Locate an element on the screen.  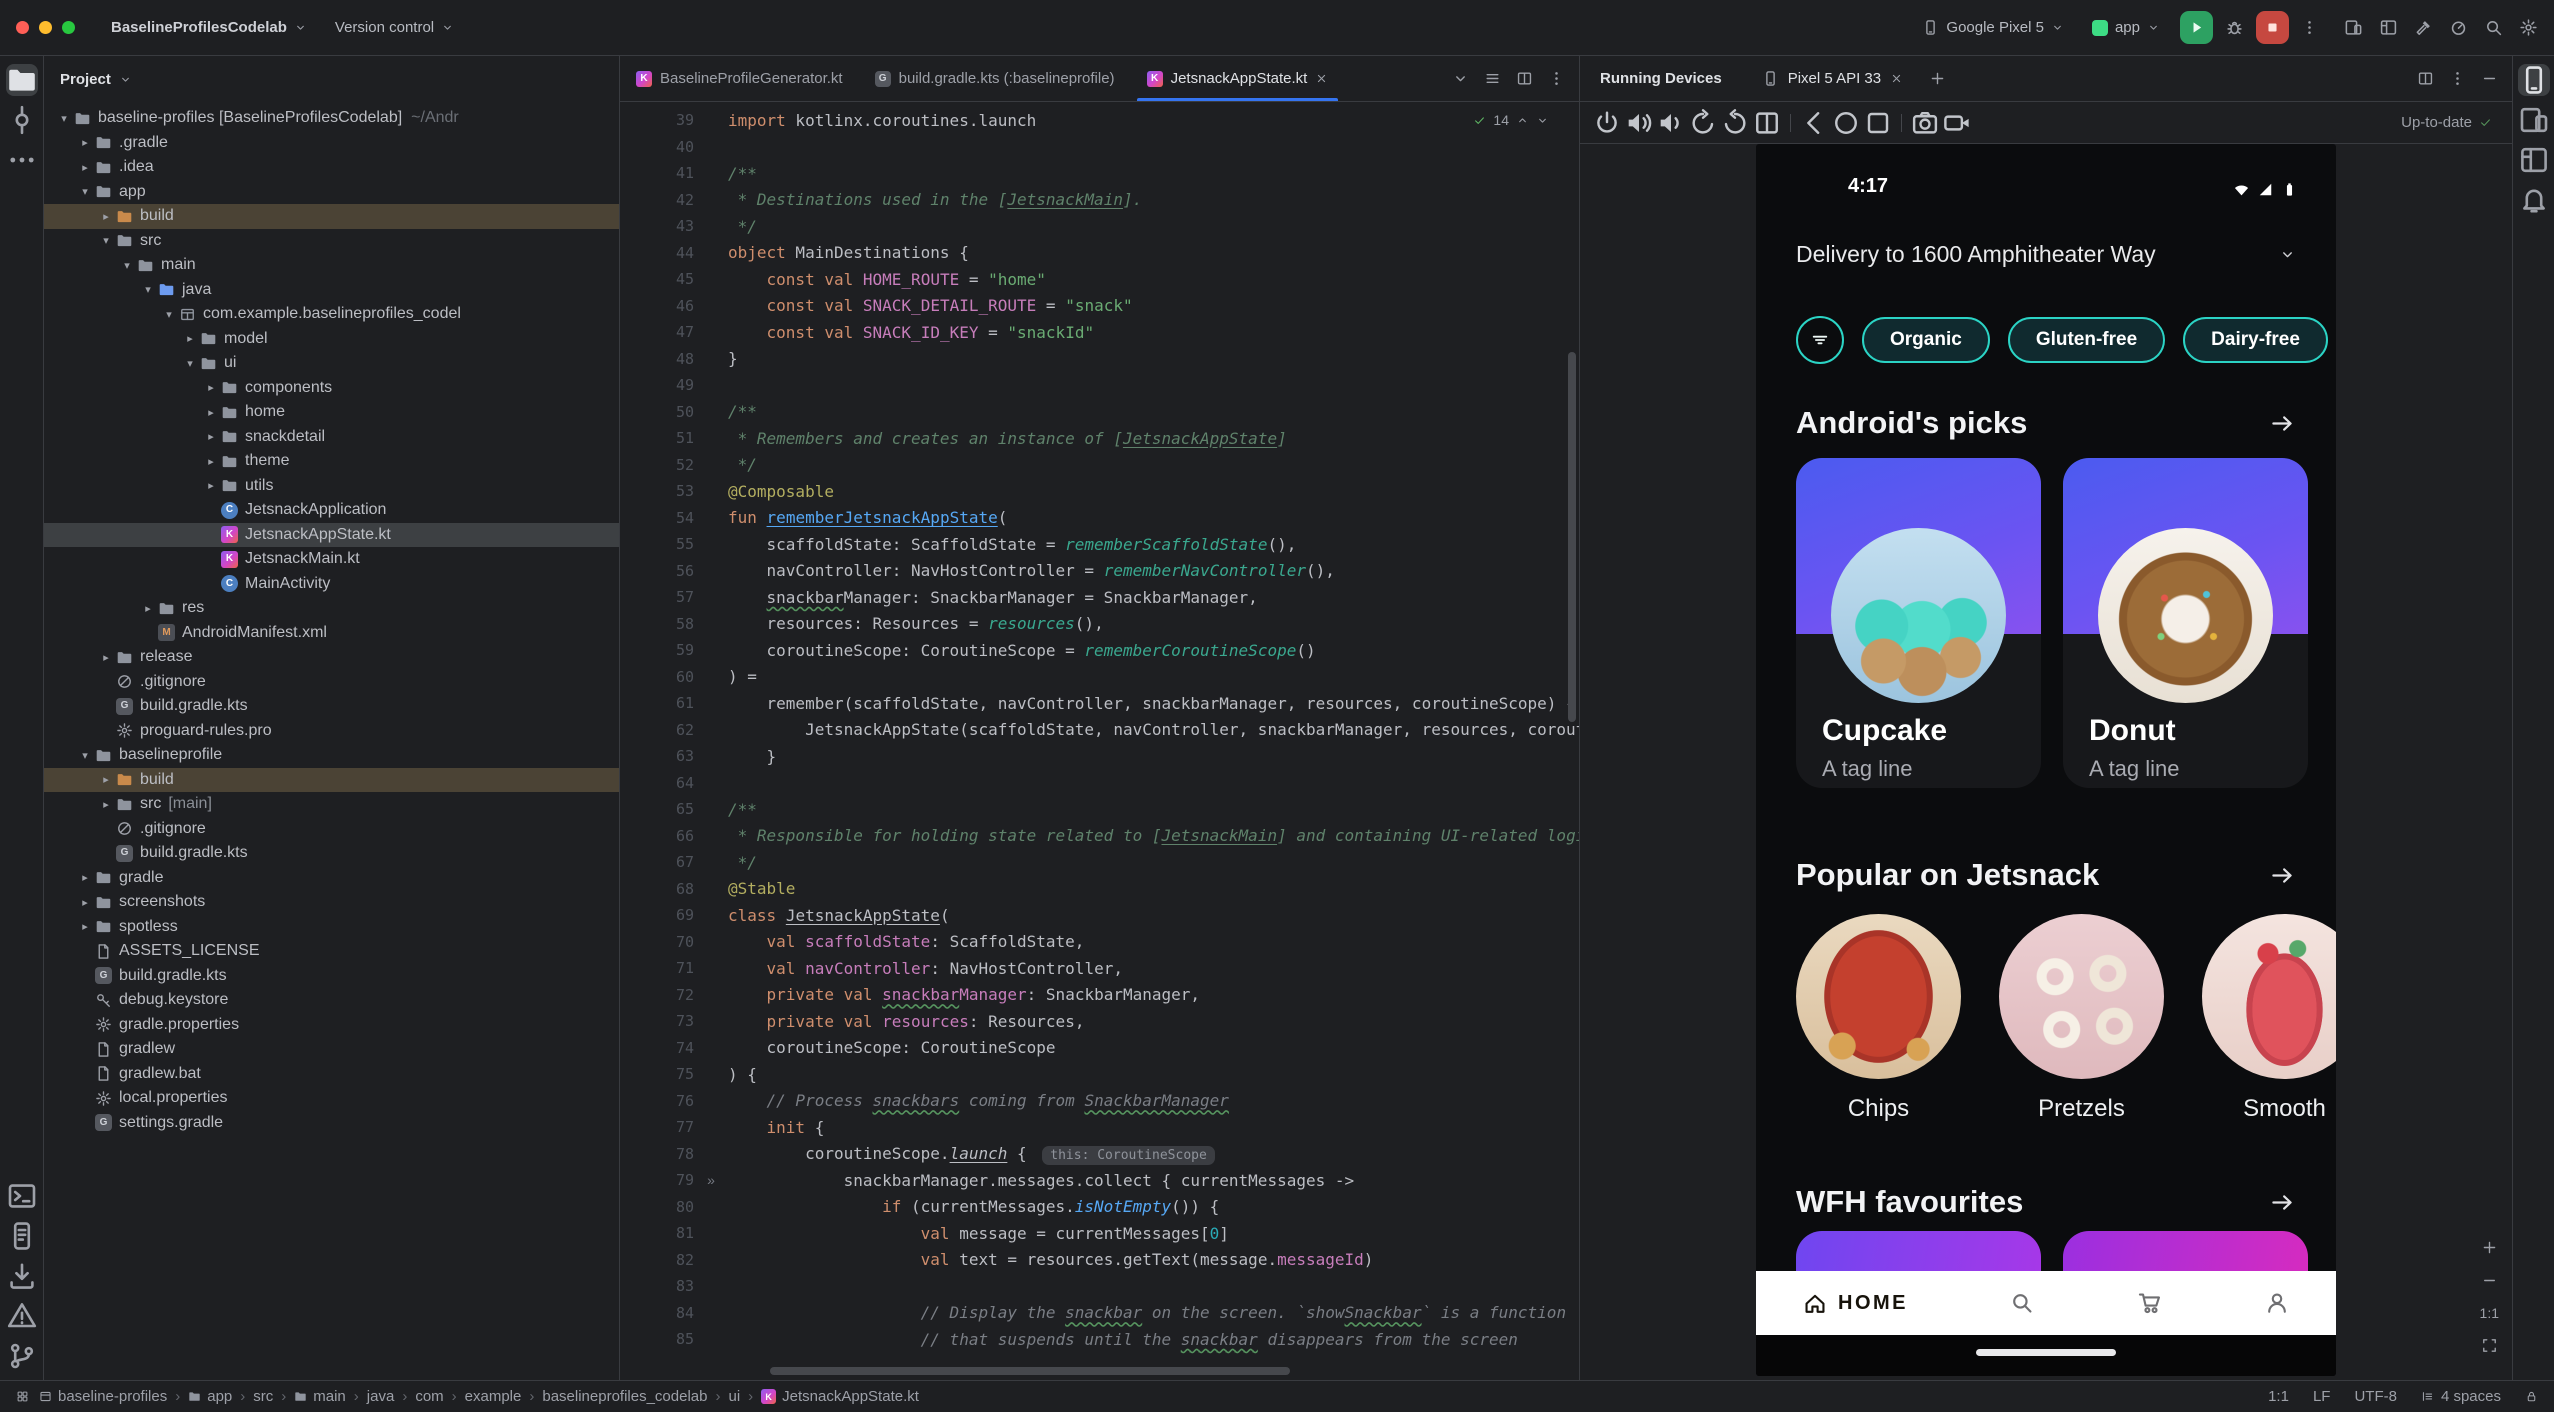
tree-item: M AndroidManifest.xml is located at coordinates (331, 633).